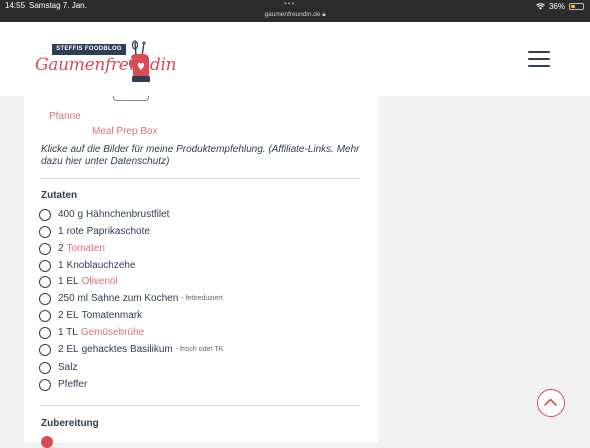  Describe the element at coordinates (127, 349) in the screenshot. I see `ingredient-name: gehacktes Basilikum` at that location.